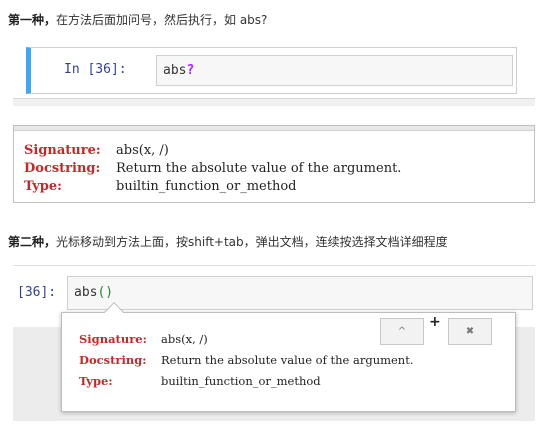 Image resolution: width=546 pixels, height=427 pixels. What do you see at coordinates (96, 381) in the screenshot?
I see `tooltip-type-label: Type:` at bounding box center [96, 381].